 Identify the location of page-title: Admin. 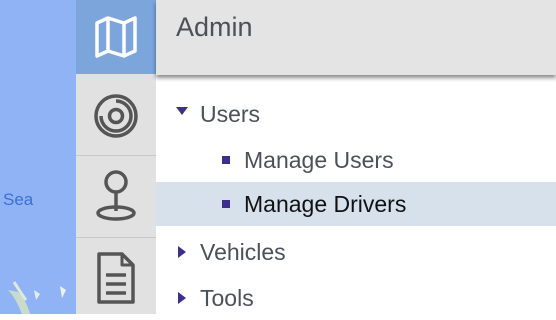
(214, 27).